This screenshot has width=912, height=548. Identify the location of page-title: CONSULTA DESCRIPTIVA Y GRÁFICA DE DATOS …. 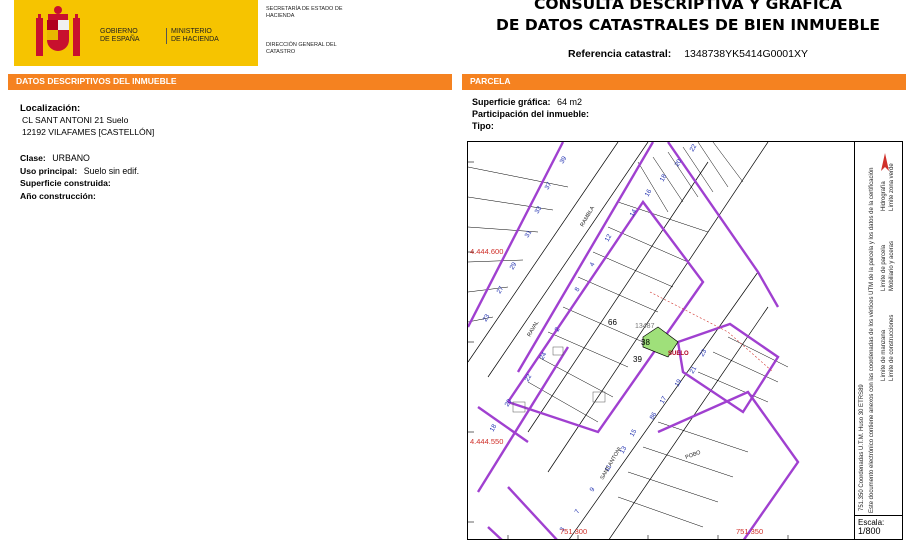
(688, 18).